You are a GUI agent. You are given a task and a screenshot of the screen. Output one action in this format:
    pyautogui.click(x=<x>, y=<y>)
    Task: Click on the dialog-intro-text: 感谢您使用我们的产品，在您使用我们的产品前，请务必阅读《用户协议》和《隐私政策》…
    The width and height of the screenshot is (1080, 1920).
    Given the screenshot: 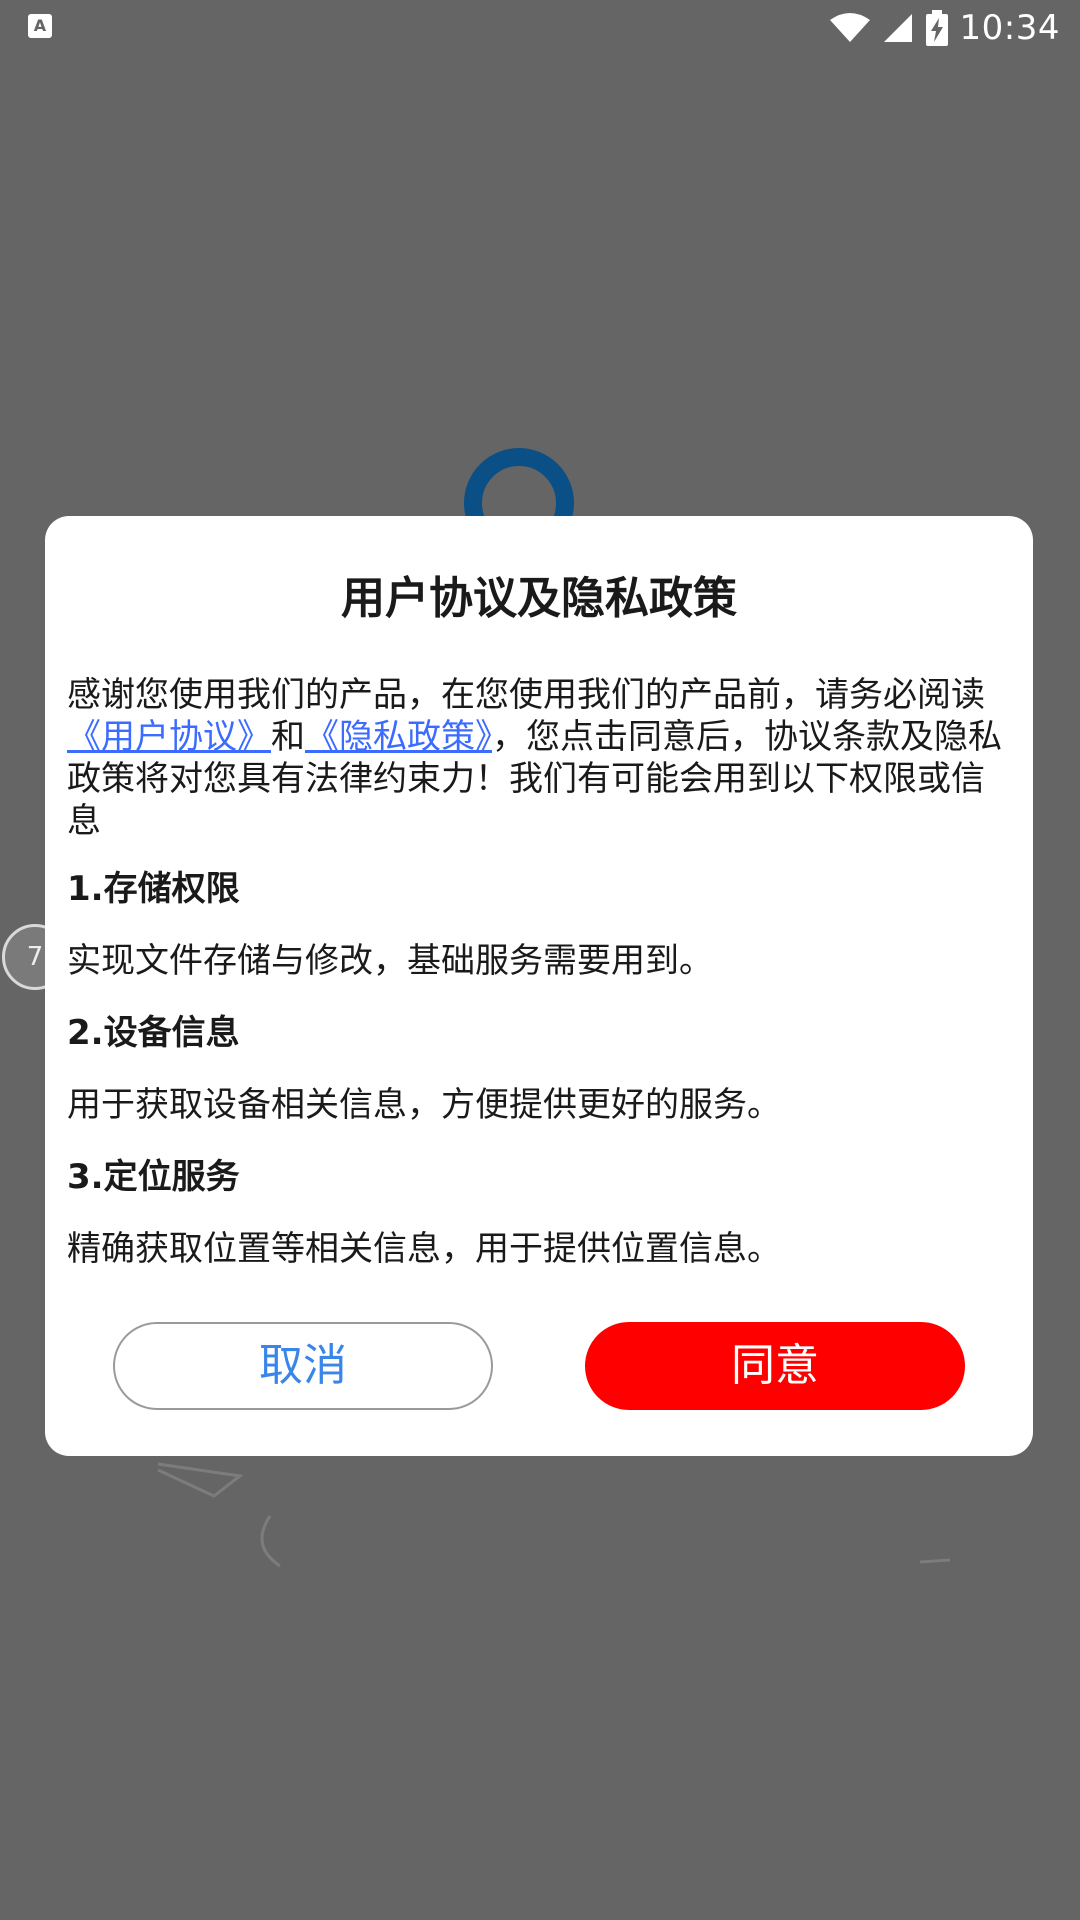 What is the action you would take?
    pyautogui.click(x=539, y=758)
    